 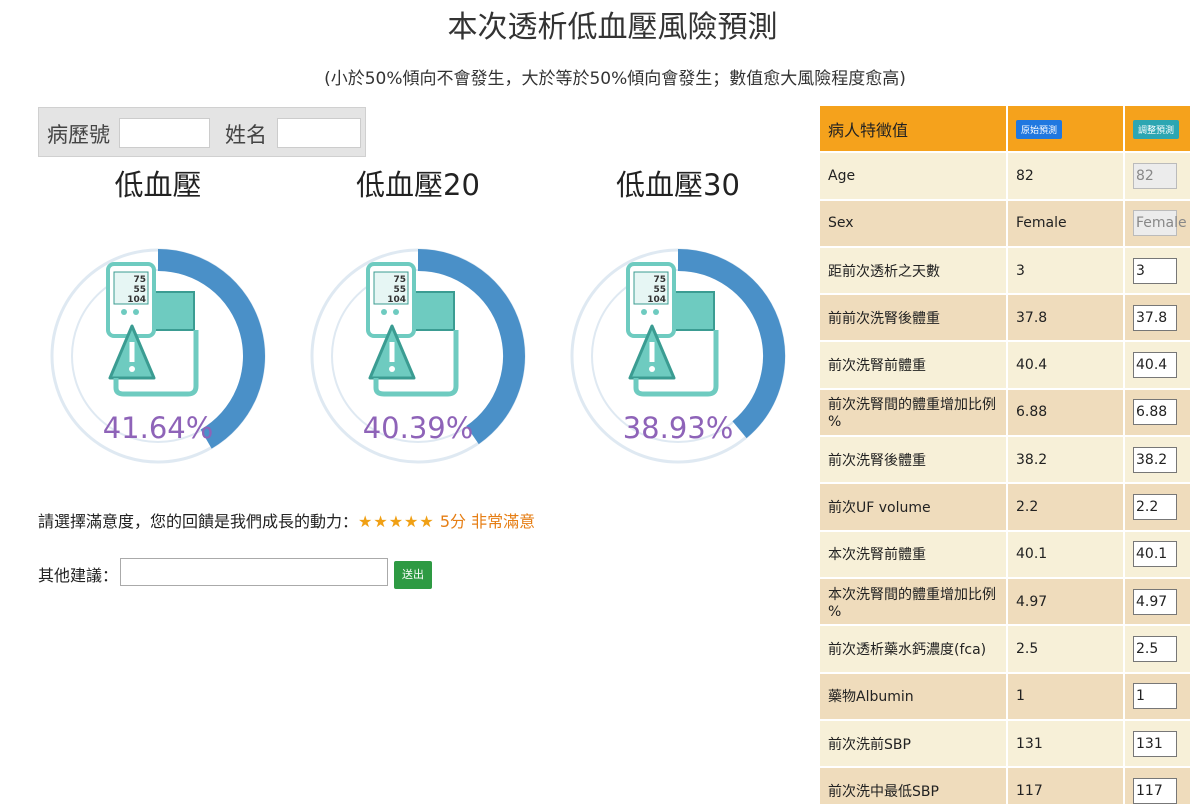 I want to click on feature-input-cell: 131, so click(x=1156, y=743).